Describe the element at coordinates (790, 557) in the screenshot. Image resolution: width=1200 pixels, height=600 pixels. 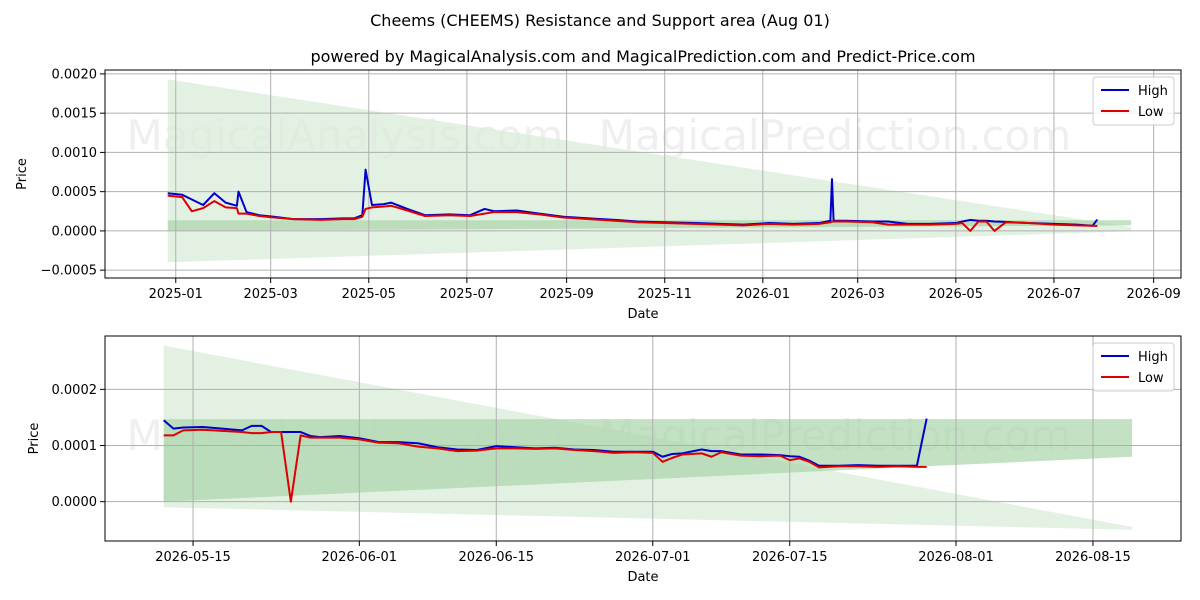
I see `x-tick-label: 2026-07-15` at that location.